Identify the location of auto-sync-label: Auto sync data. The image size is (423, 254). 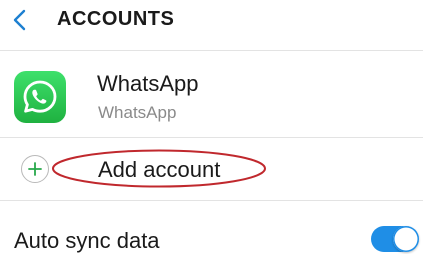
(87, 240).